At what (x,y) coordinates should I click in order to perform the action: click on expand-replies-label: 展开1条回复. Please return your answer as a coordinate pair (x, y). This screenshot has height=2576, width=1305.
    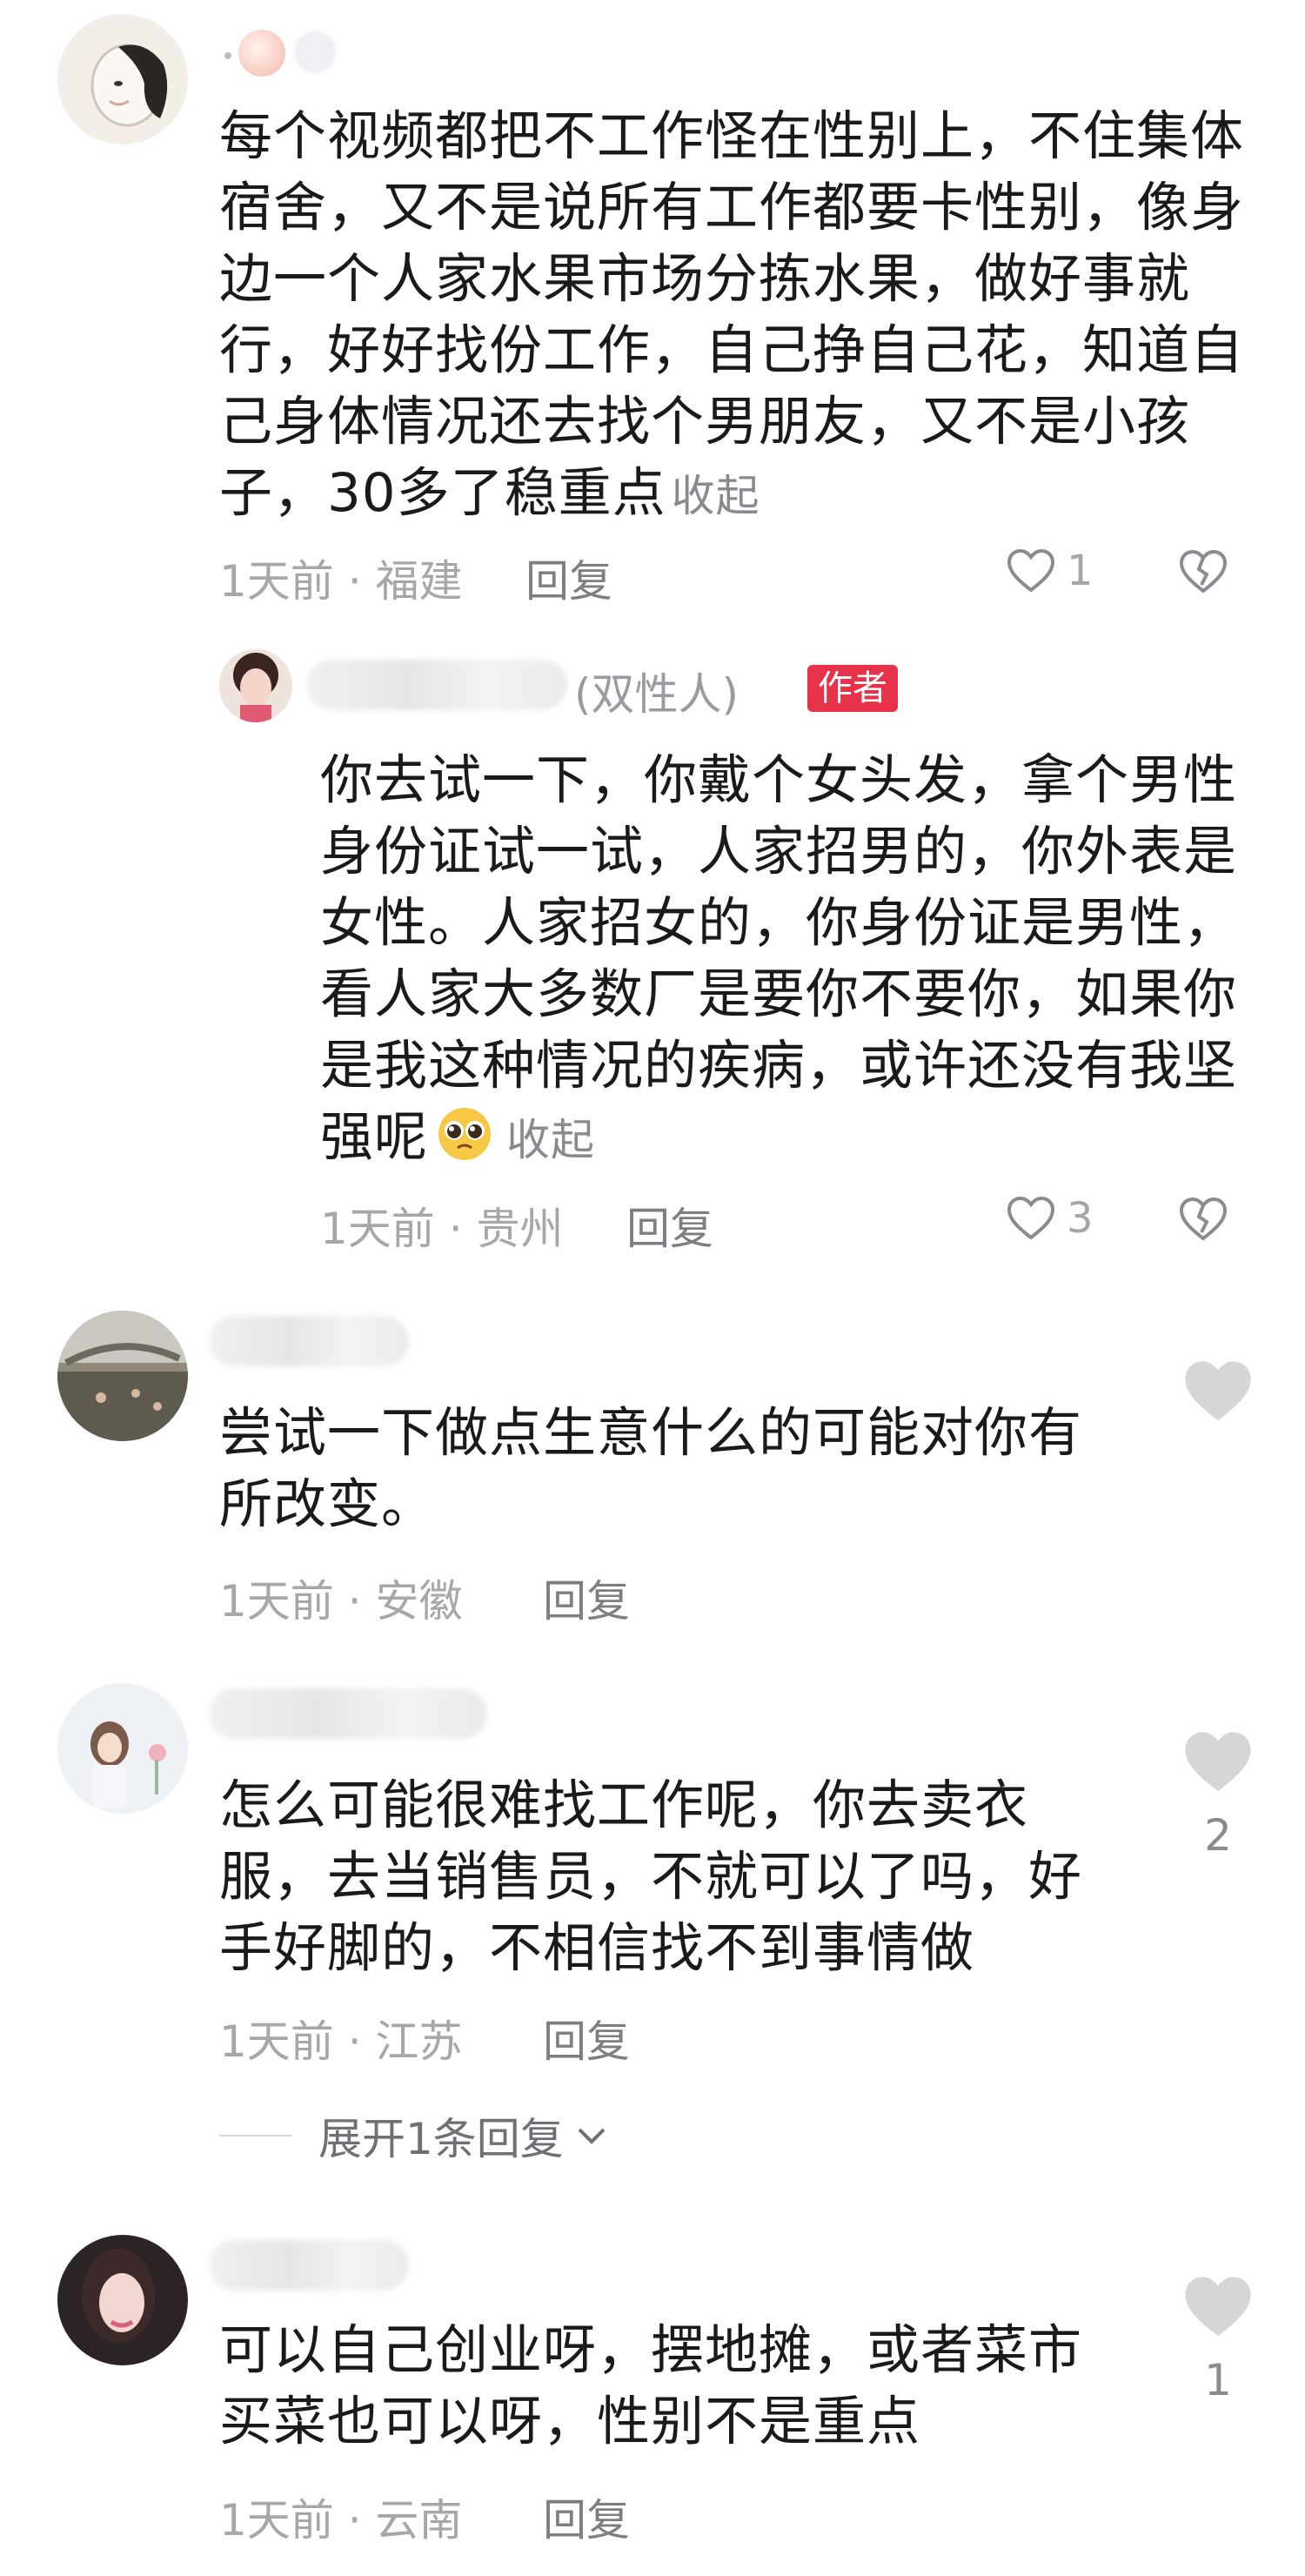
    Looking at the image, I should click on (441, 2139).